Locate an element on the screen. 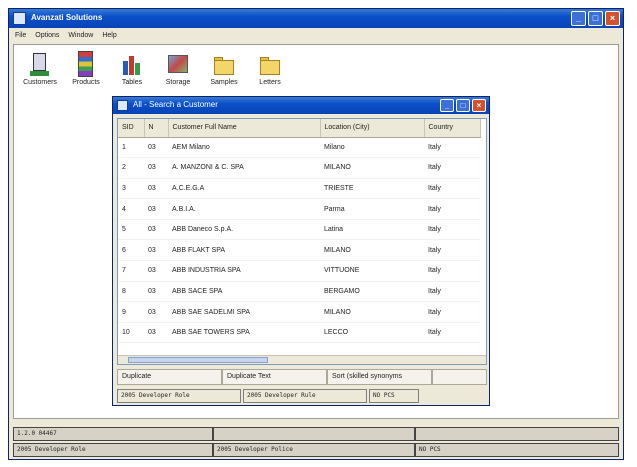 The height and width of the screenshot is (467, 637). minimize-button: _ is located at coordinates (578, 18).